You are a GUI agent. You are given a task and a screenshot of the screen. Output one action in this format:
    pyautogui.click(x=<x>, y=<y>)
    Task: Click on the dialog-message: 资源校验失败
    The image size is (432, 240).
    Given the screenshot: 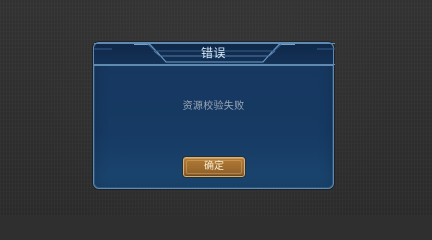 What is the action you would take?
    pyautogui.click(x=213, y=106)
    